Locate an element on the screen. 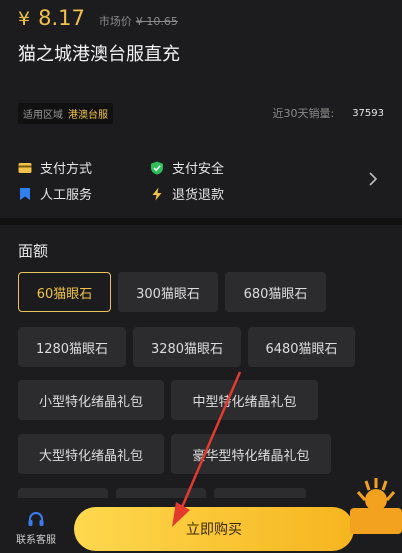 The width and height of the screenshot is (402, 553). option-680: 680猫眼石 is located at coordinates (275, 292).